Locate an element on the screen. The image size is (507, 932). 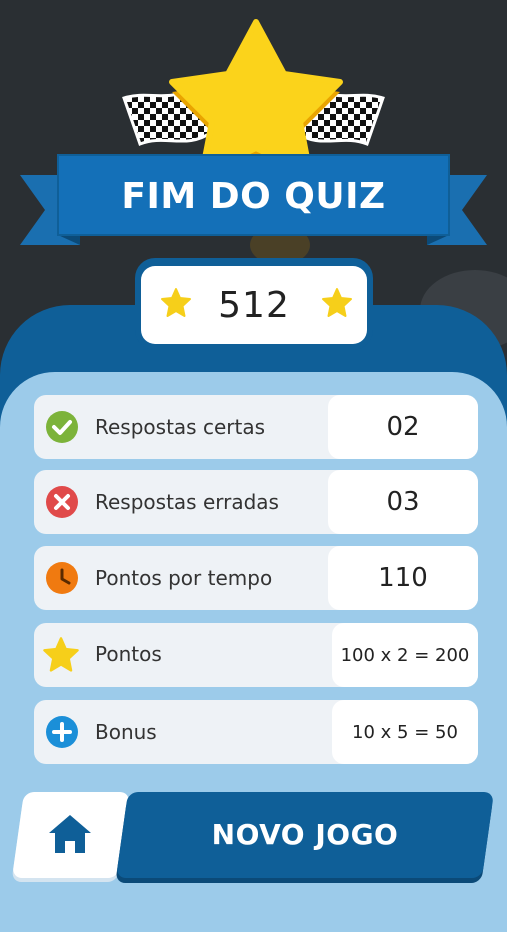
check-icon is located at coordinates (62, 427).